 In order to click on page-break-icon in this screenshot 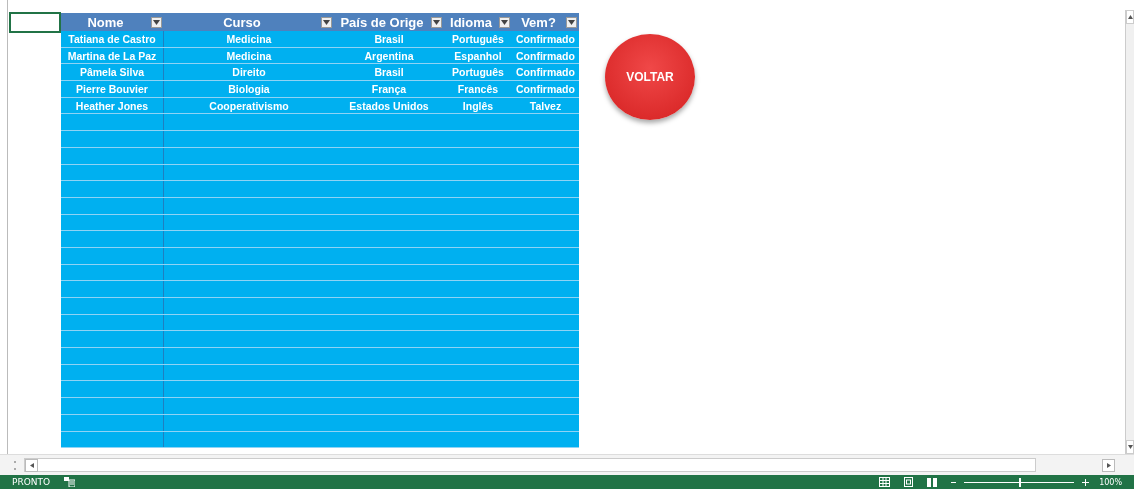, I will do `click(932, 482)`.